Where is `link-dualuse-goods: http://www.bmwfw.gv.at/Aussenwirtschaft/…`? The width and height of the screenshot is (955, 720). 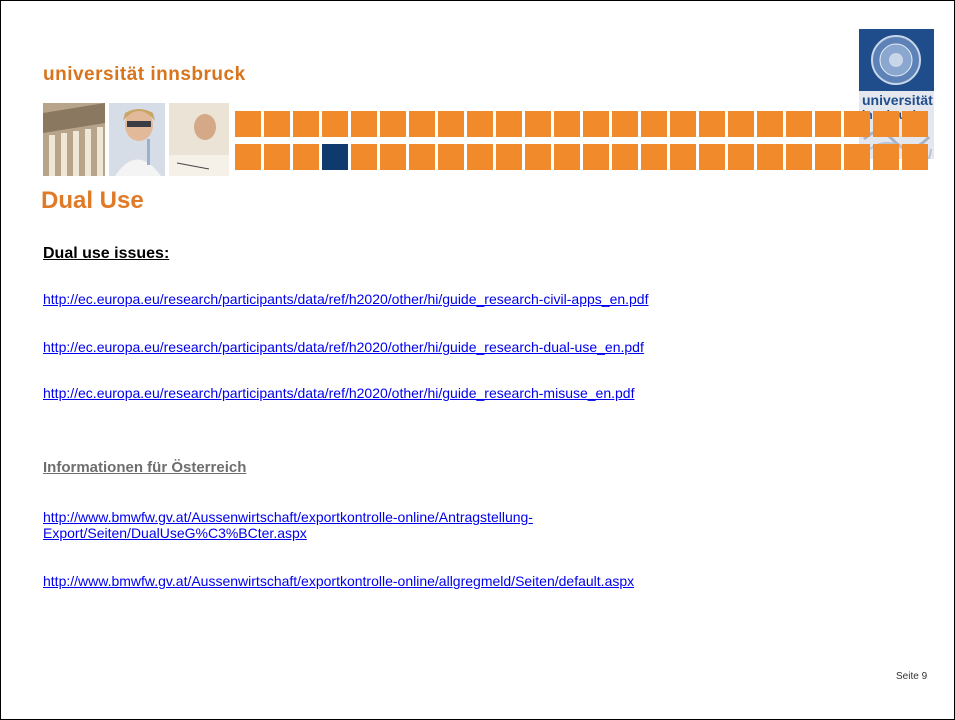
link-dualuse-goods: http://www.bmwfw.gv.at/Aussenwirtschaft/… is located at coordinates (393, 525).